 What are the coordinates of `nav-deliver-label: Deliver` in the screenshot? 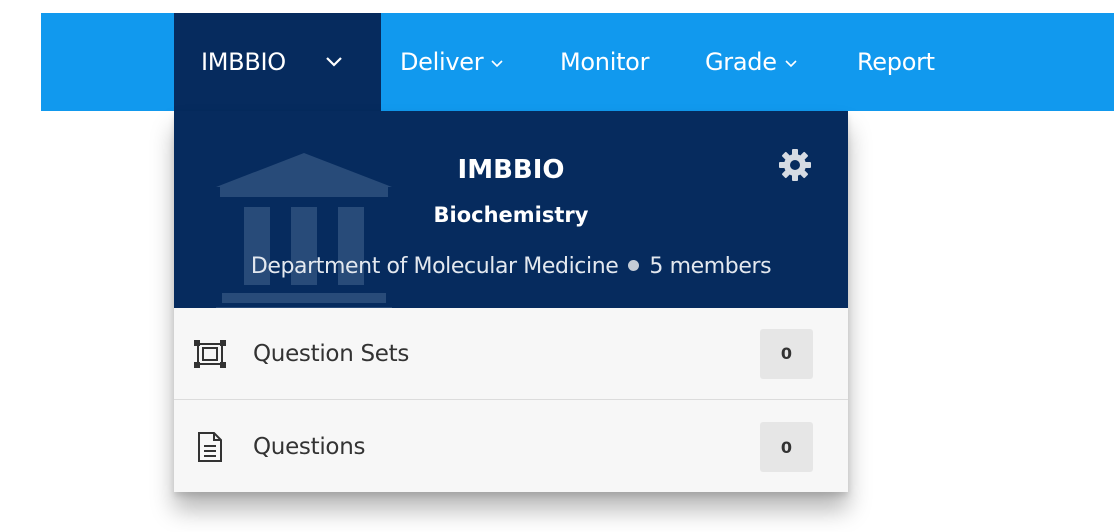 It's located at (442, 62).